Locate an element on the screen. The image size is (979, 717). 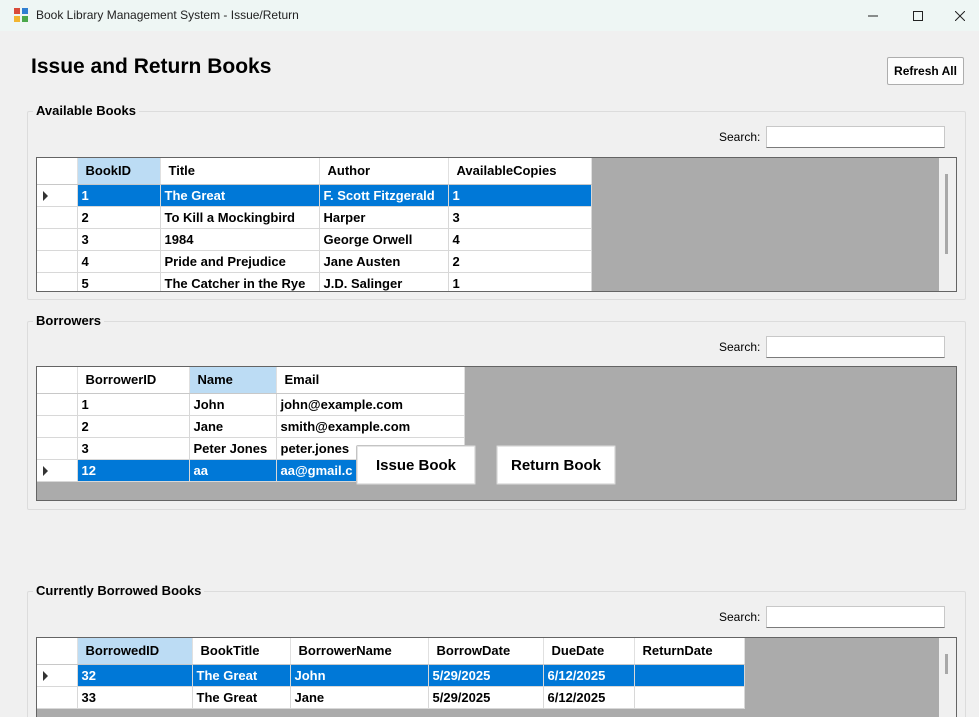
column-header-borrowerid: BorrowerID is located at coordinates (133, 380).